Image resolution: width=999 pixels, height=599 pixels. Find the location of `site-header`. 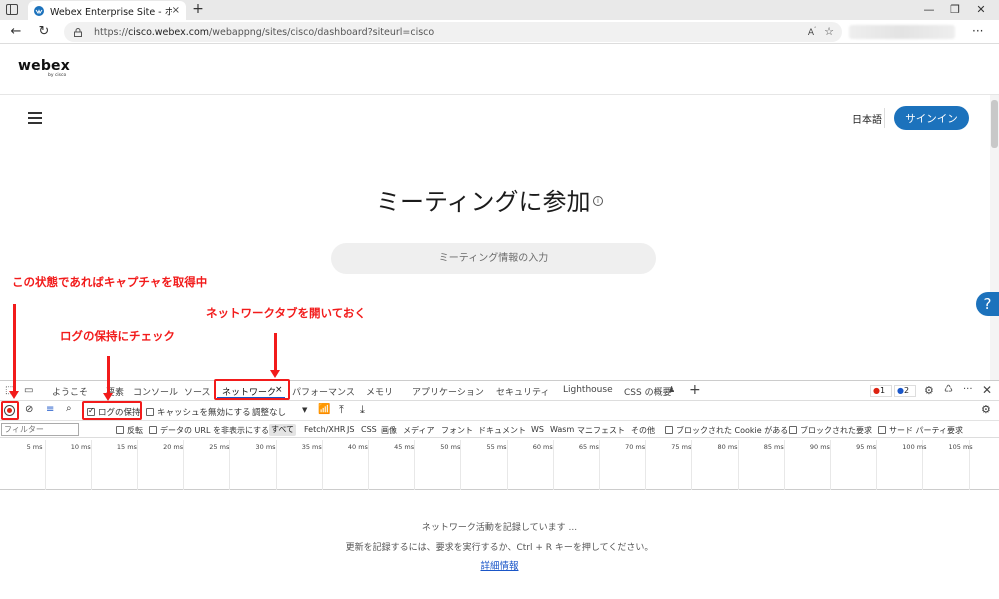

site-header is located at coordinates (499, 70).